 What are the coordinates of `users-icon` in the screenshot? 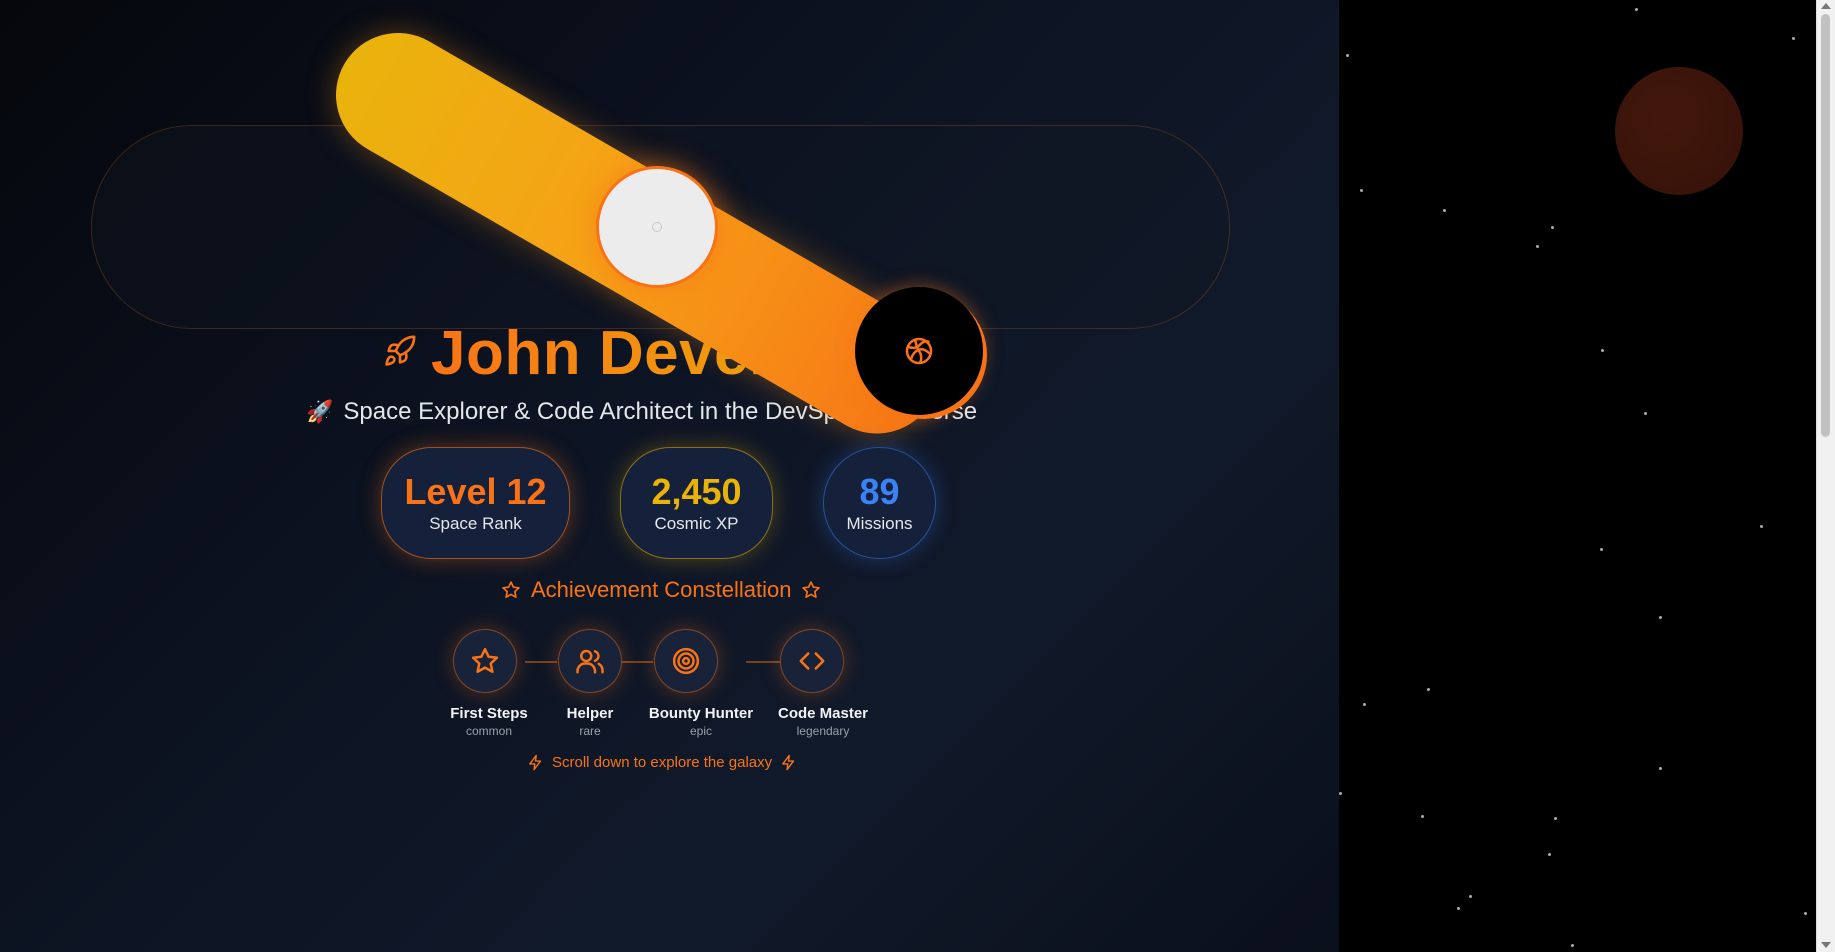 It's located at (590, 661).